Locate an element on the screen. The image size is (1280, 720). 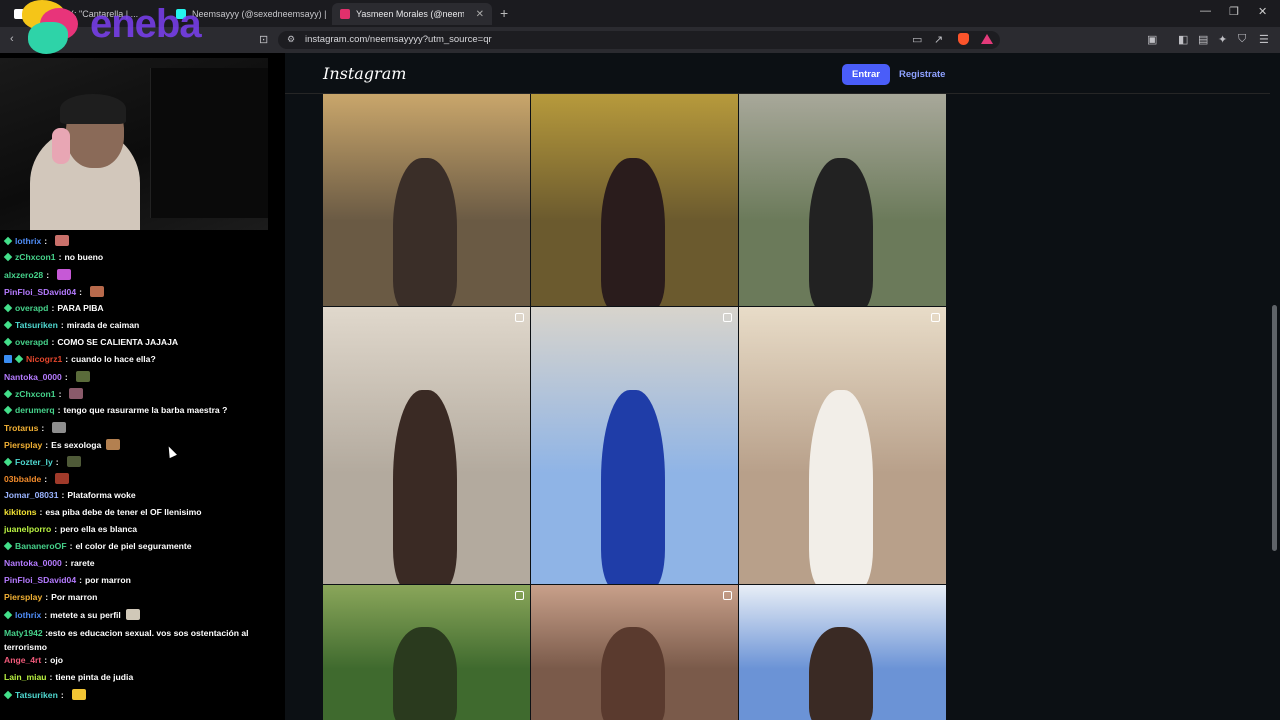
chat-username: derumerq is located at coordinates (35, 410).